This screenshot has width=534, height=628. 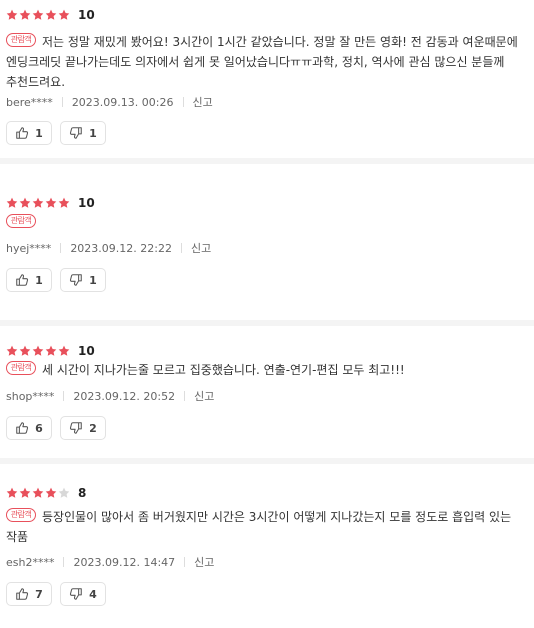 I want to click on review-meta: esh2**** 2023.09.12. 14:47 신고, so click(x=110, y=562).